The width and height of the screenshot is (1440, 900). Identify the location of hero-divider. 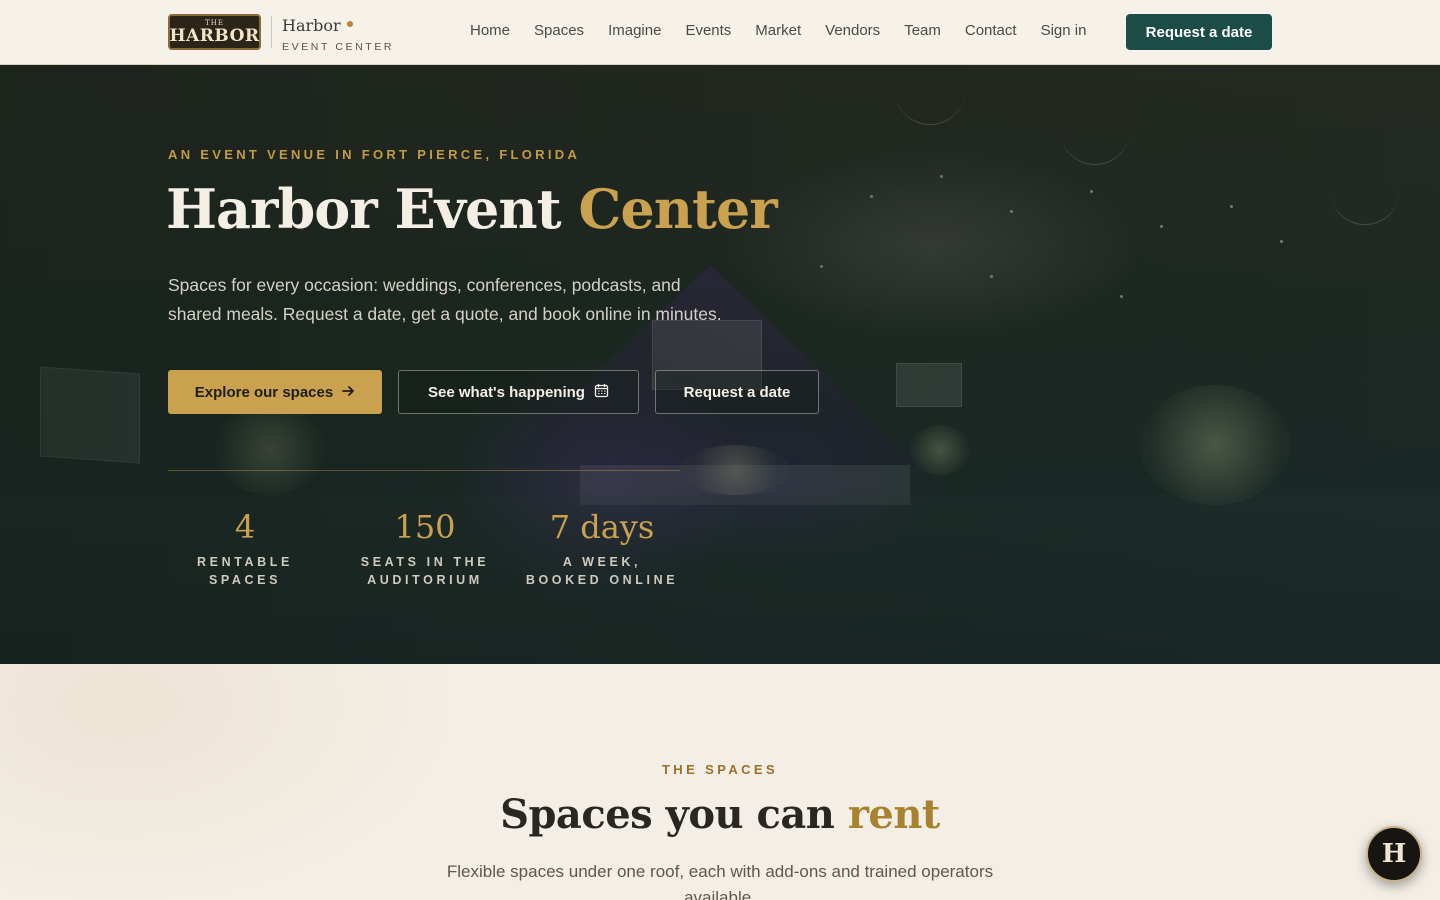
(424, 470).